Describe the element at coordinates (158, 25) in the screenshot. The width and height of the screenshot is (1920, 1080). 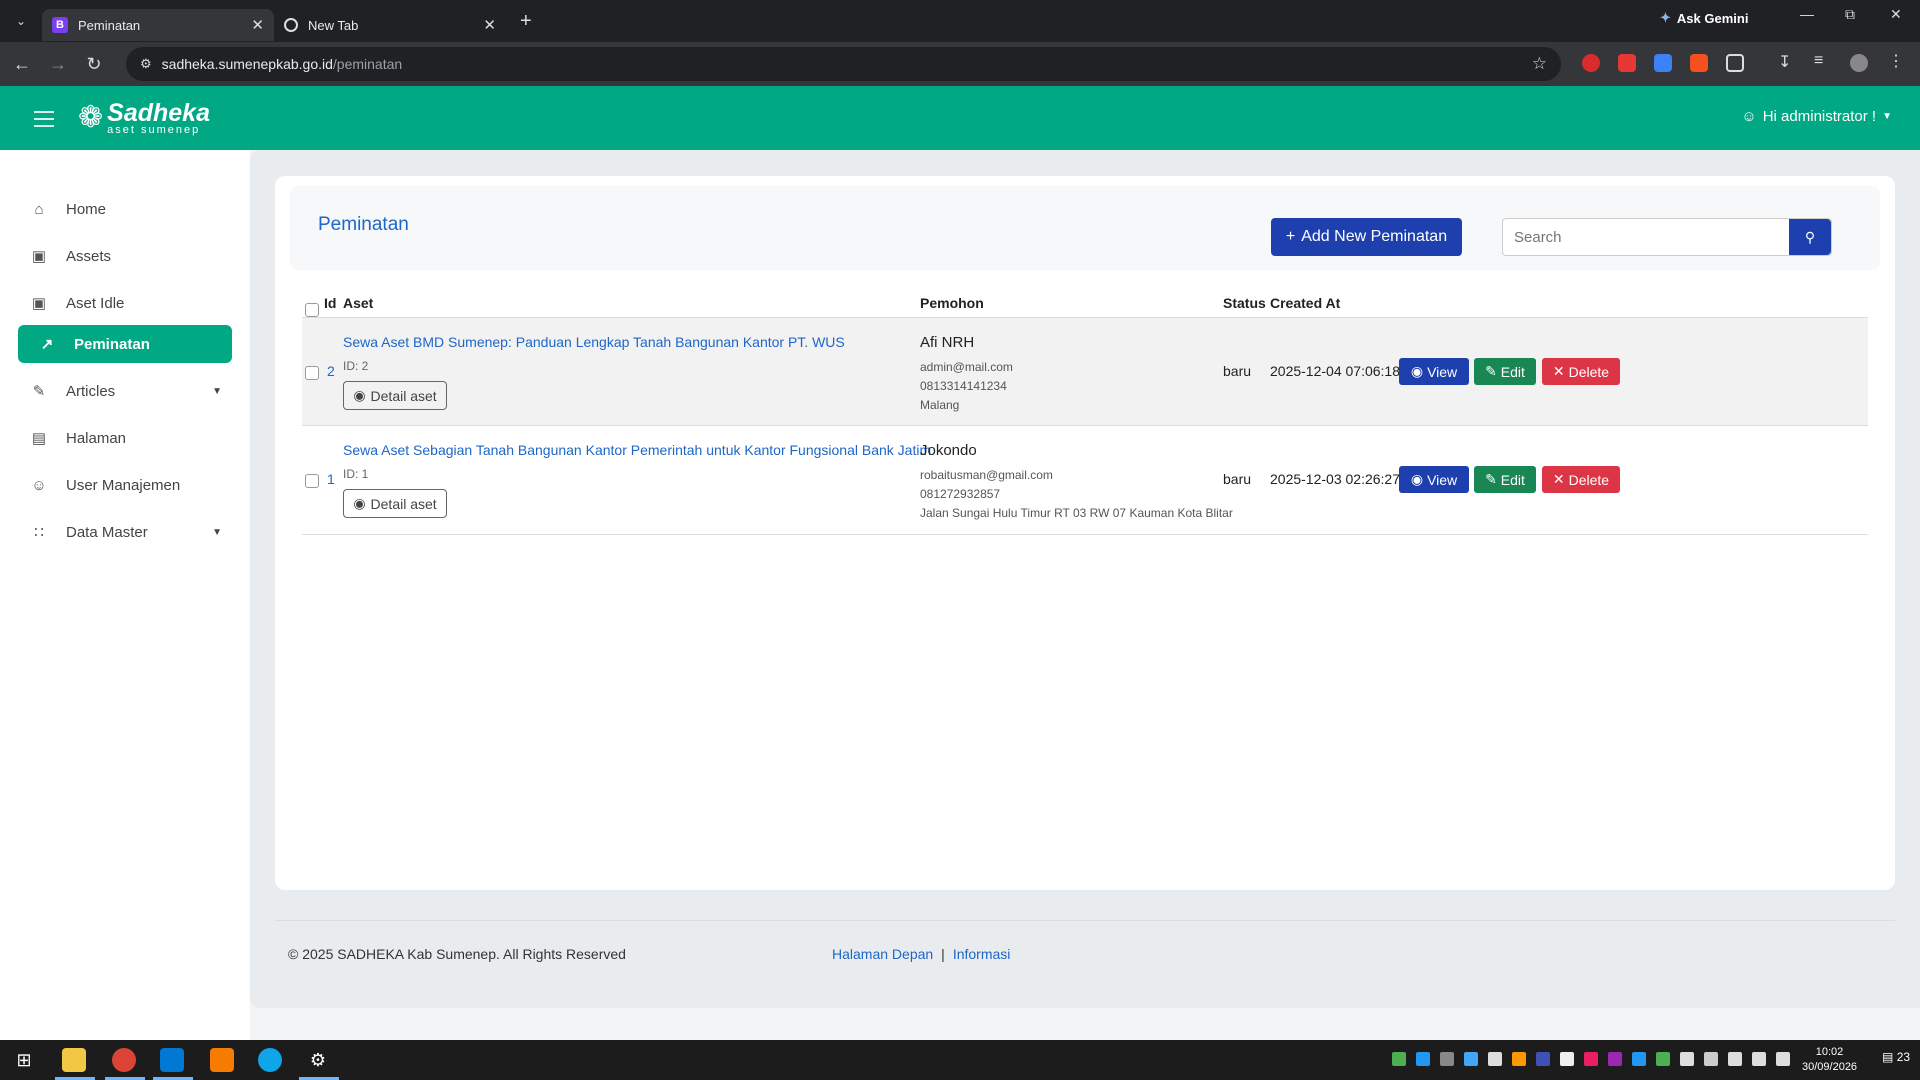
I see `tab-peminatan: B Peminatan ✕` at that location.